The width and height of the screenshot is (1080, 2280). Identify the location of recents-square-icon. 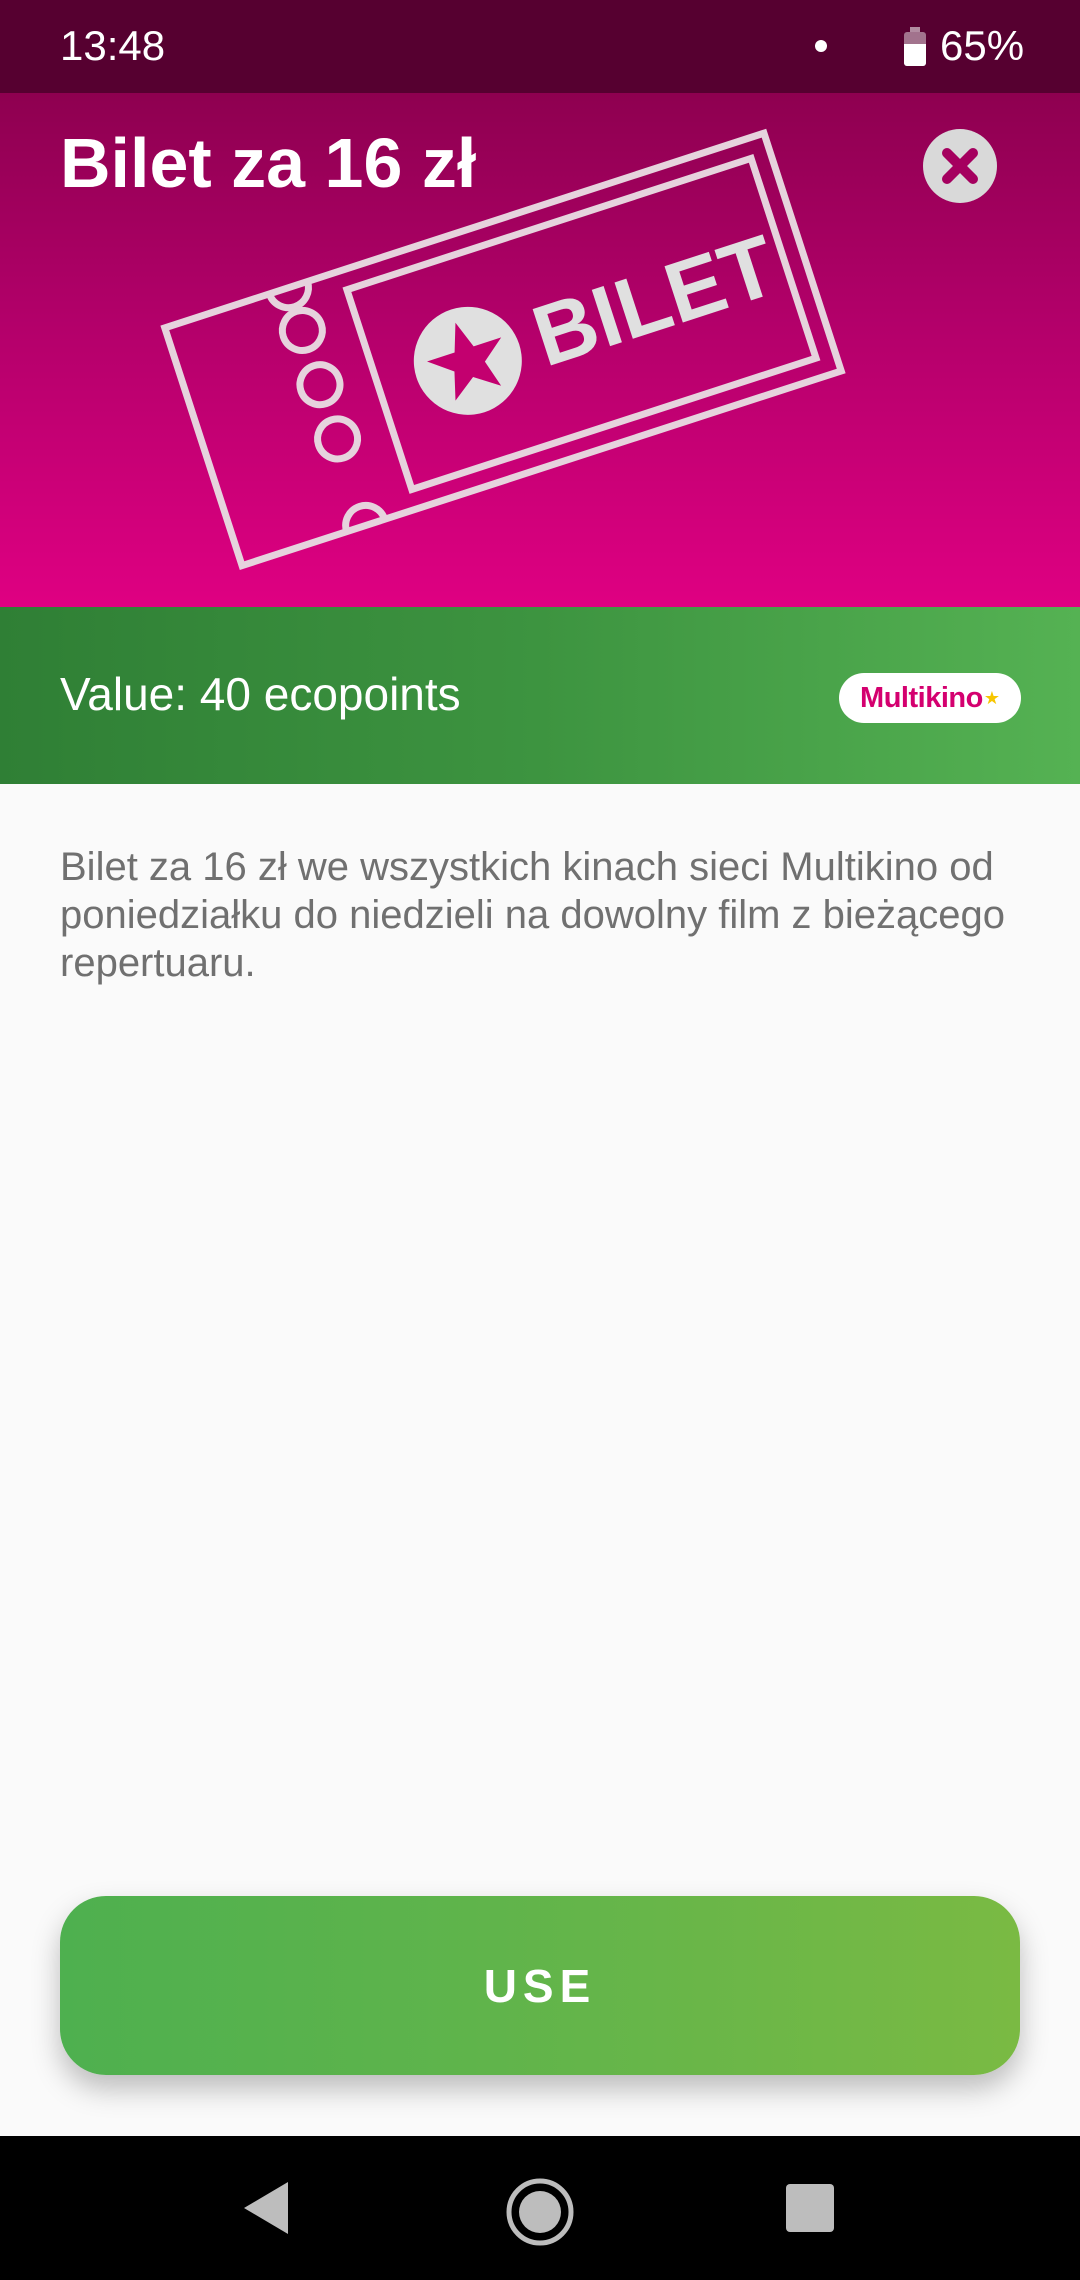
(810, 2208).